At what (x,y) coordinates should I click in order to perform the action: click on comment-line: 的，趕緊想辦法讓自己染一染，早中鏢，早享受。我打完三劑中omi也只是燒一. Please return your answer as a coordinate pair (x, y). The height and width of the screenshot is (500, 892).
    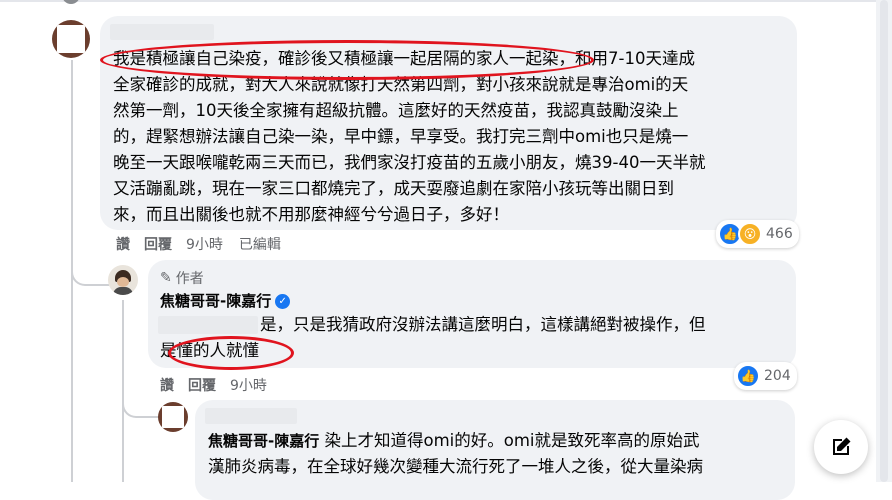
    Looking at the image, I should click on (401, 136).